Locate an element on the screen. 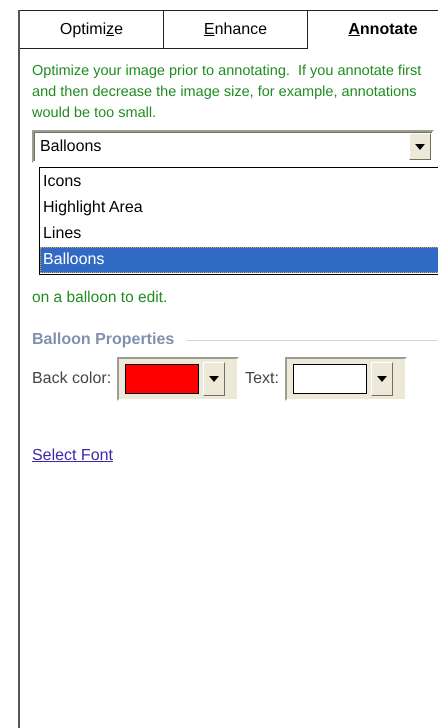 The width and height of the screenshot is (438, 728). color-label: Text: is located at coordinates (262, 379).